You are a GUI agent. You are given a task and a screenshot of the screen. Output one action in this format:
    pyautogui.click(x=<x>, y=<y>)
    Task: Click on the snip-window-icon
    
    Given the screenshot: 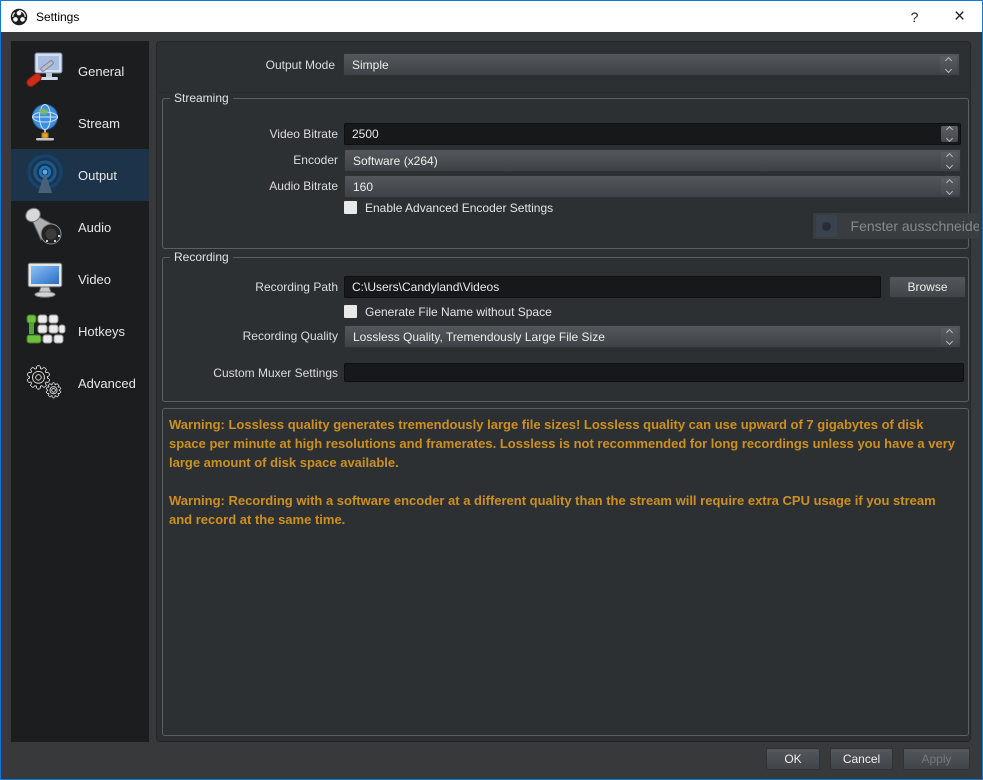 What is the action you would take?
    pyautogui.click(x=826, y=226)
    